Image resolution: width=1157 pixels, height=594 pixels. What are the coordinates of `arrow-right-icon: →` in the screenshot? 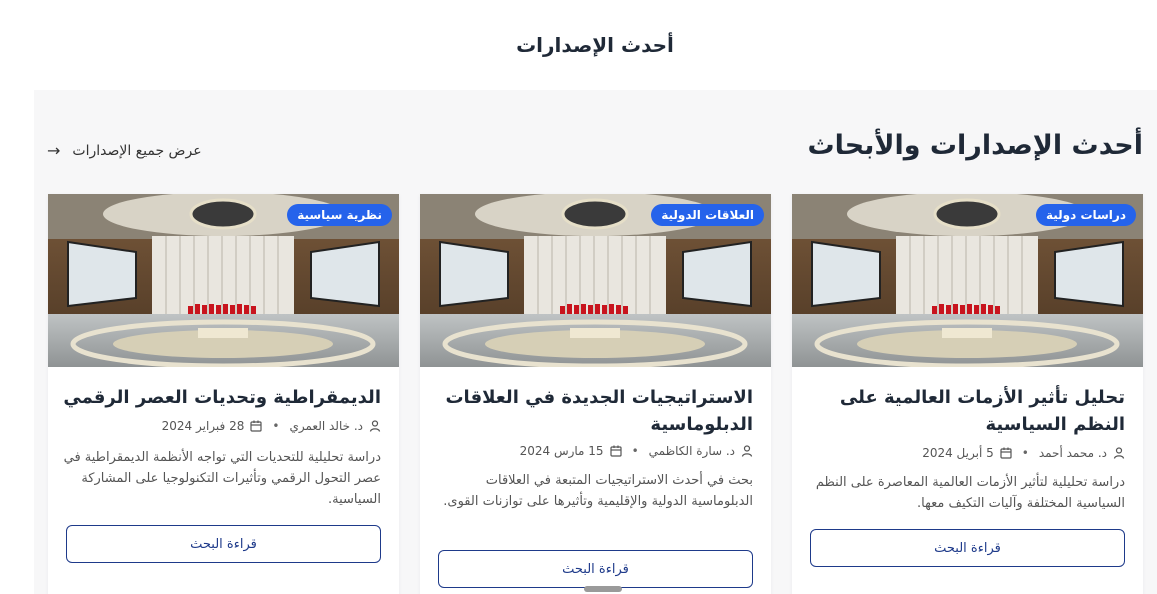 It's located at (54, 150).